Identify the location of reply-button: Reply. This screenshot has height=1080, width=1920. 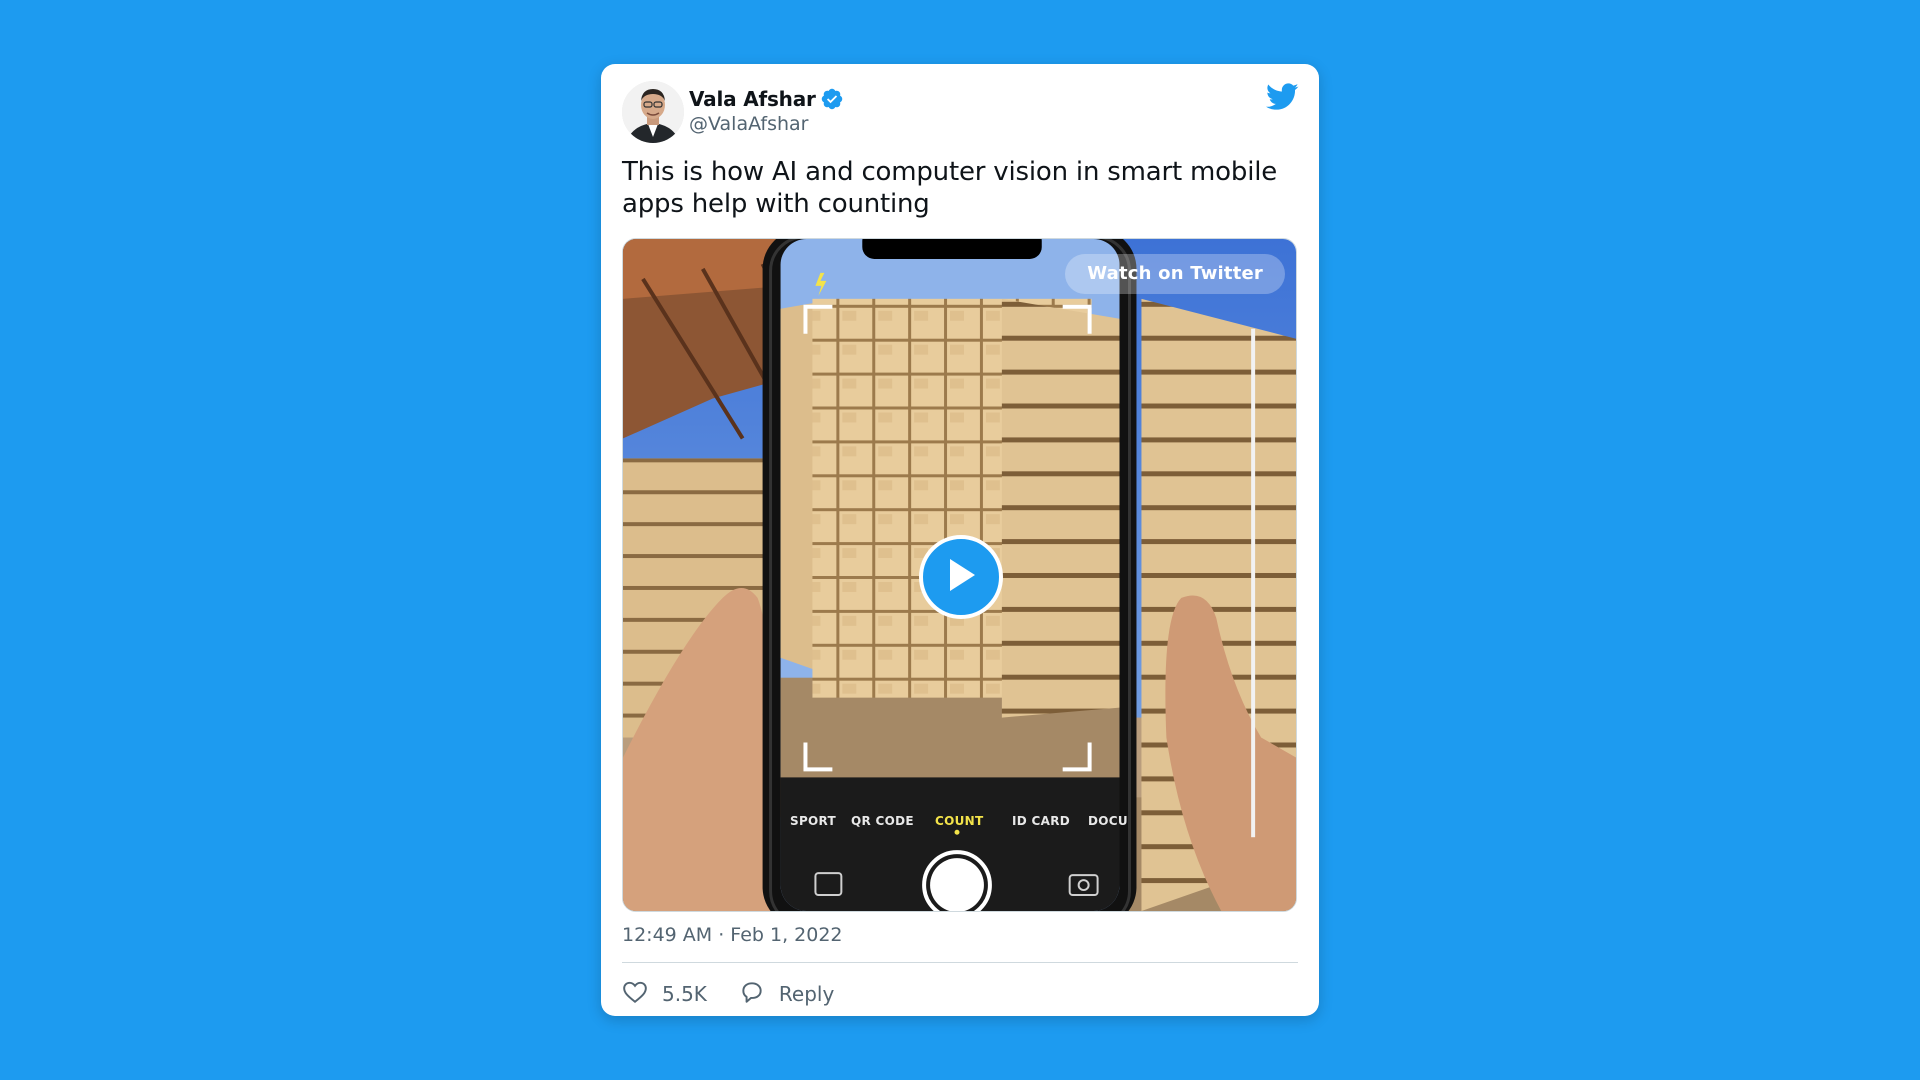
(786, 994).